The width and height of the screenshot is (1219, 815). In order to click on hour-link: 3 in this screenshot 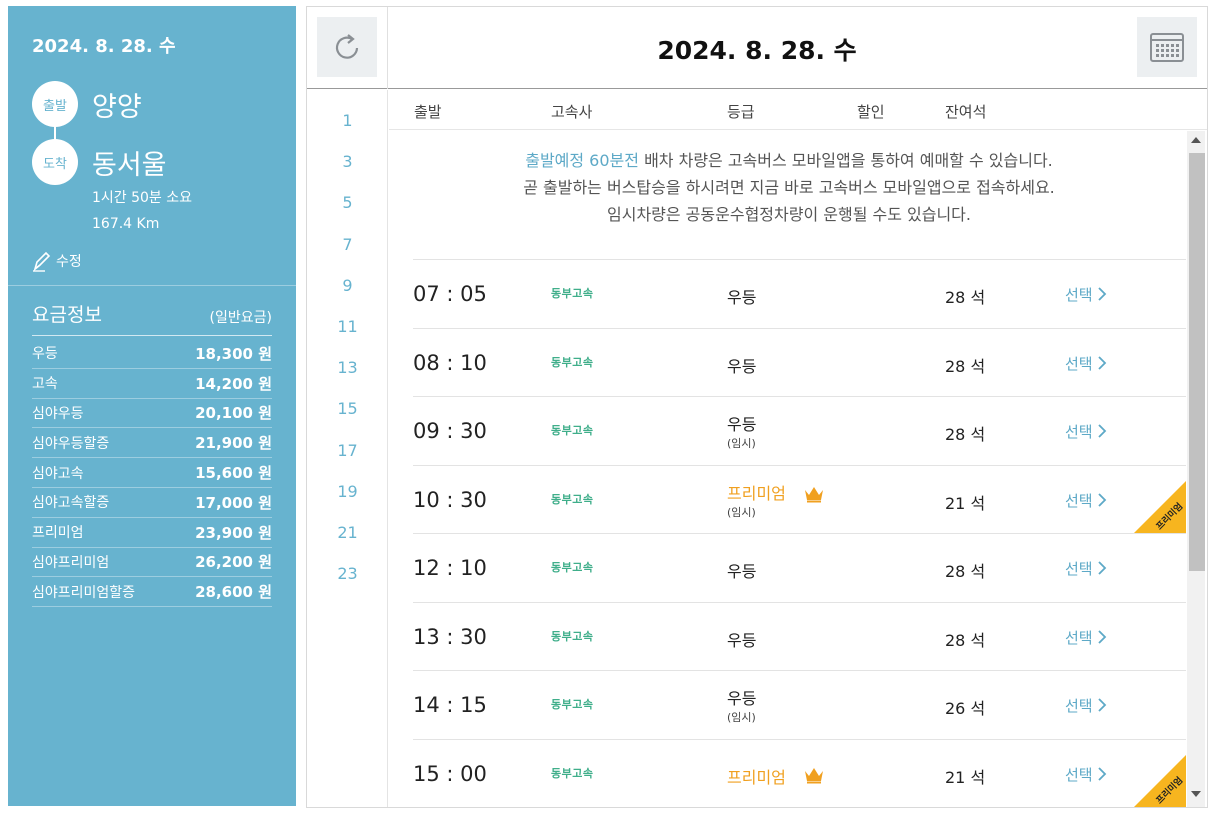, I will do `click(347, 161)`.